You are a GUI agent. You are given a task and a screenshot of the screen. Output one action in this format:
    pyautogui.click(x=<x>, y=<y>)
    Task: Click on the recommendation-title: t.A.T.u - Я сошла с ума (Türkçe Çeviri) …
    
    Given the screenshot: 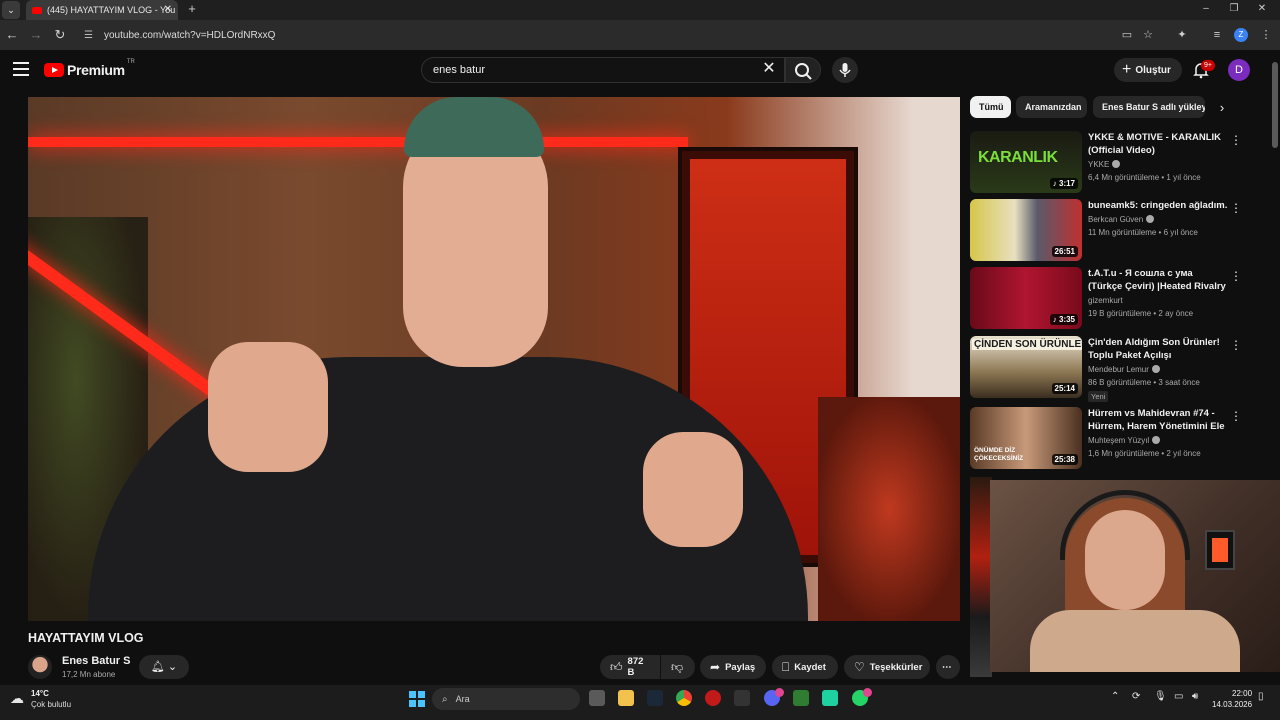 What is the action you would take?
    pyautogui.click(x=1158, y=280)
    